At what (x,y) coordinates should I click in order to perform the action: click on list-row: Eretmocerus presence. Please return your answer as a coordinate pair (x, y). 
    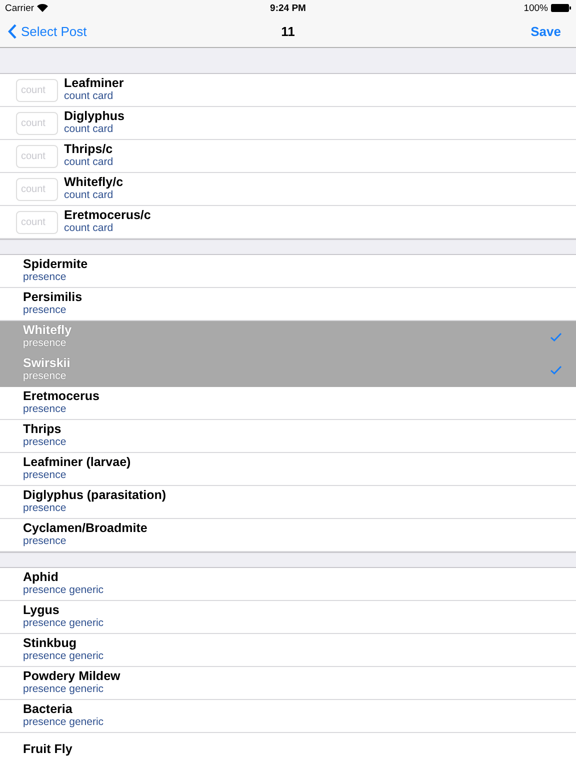
    Looking at the image, I should click on (288, 403).